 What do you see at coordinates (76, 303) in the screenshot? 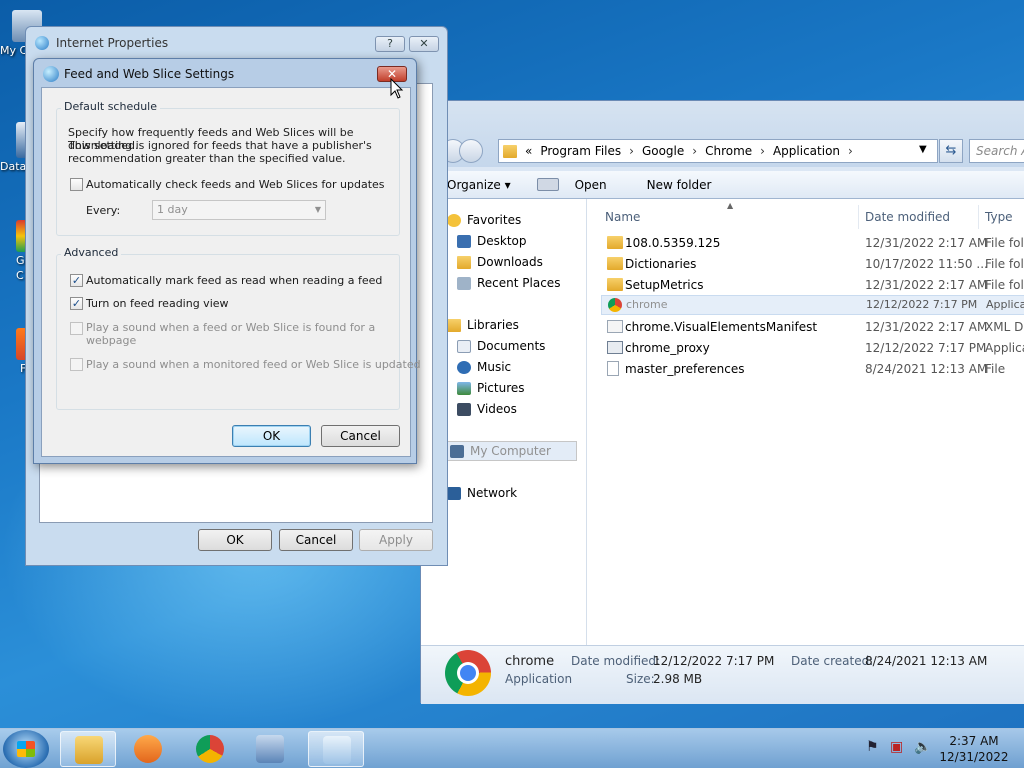
I see `reading-view-checkbox: ✓` at bounding box center [76, 303].